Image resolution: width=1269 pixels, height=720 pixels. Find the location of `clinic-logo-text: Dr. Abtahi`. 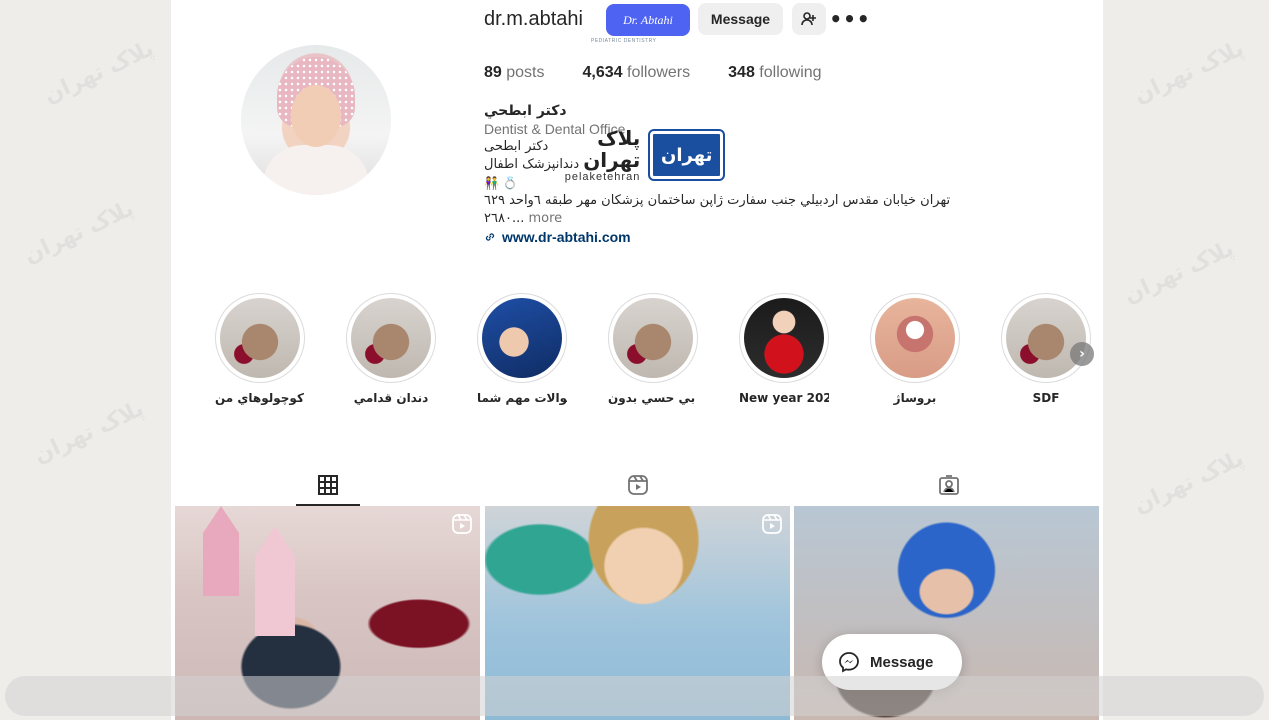

clinic-logo-text: Dr. Abtahi is located at coordinates (648, 19).